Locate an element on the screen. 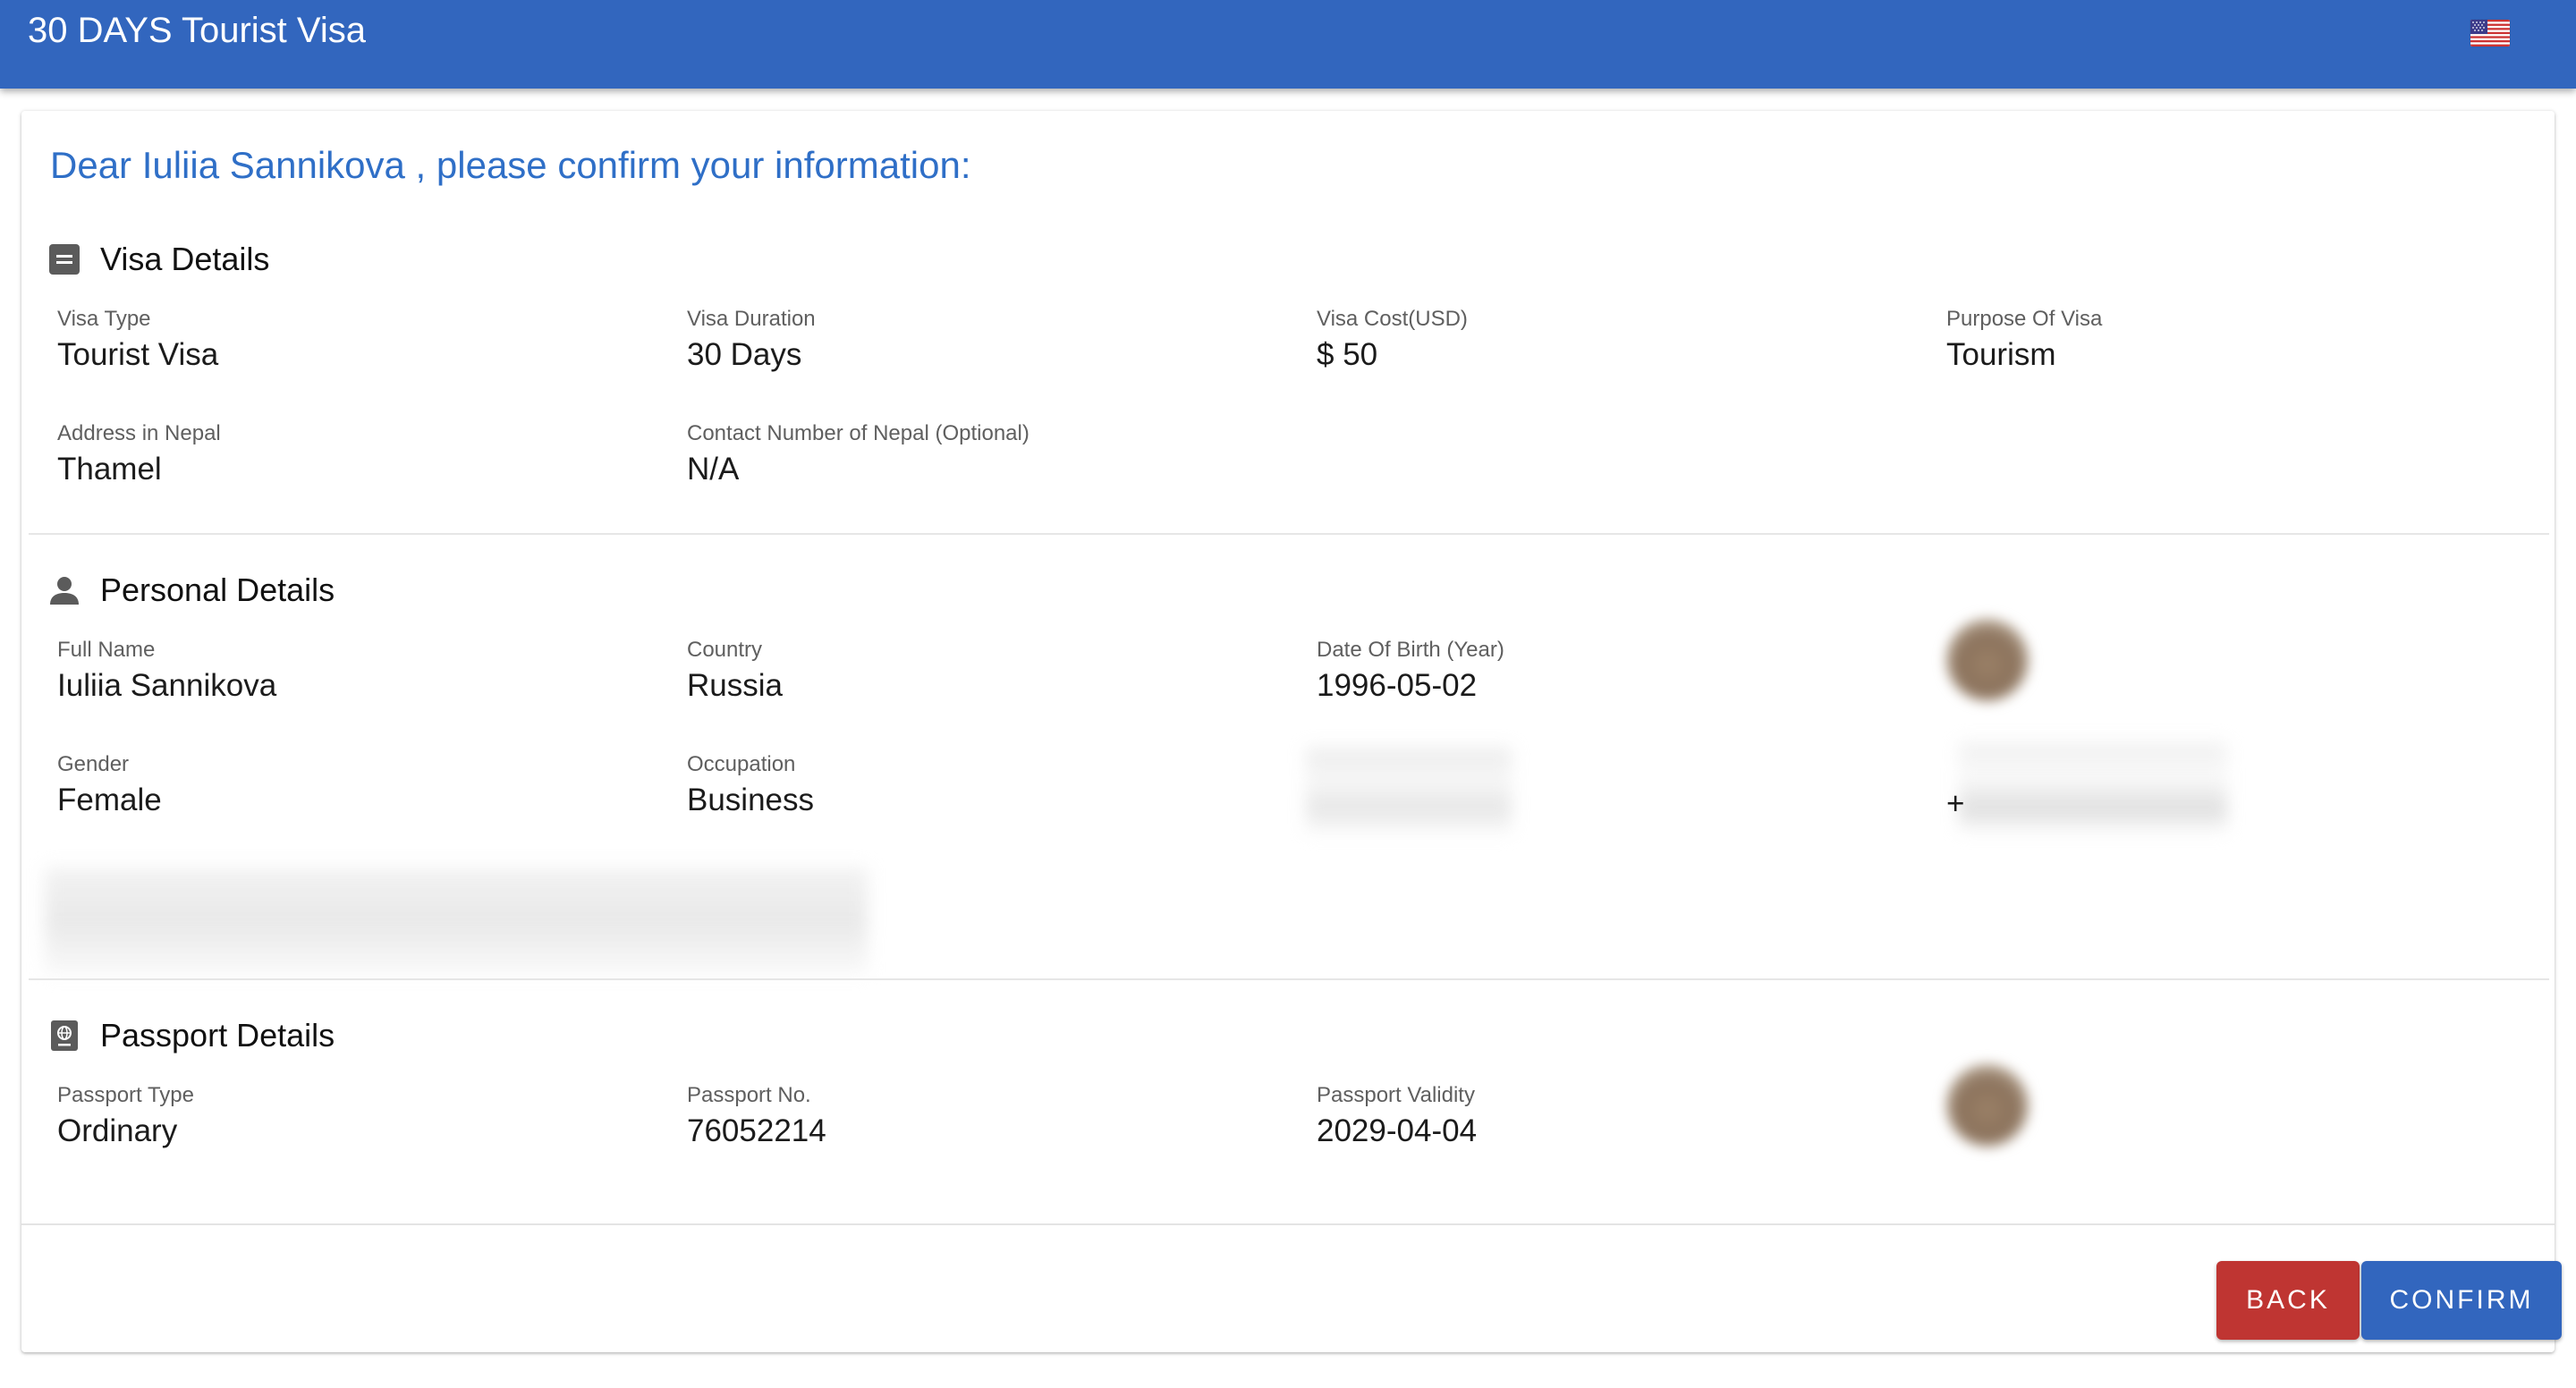 The image size is (2576, 1388). field-value: 2029-04-04 is located at coordinates (1397, 1131).